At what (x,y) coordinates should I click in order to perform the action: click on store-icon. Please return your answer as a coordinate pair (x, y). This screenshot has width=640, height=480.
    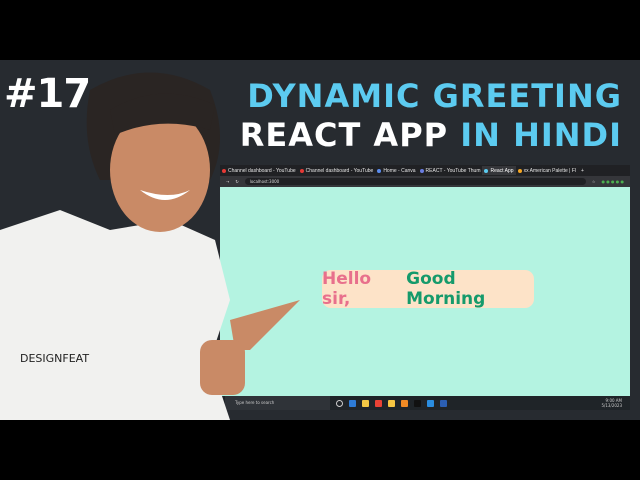
    Looking at the image, I should click on (365, 403).